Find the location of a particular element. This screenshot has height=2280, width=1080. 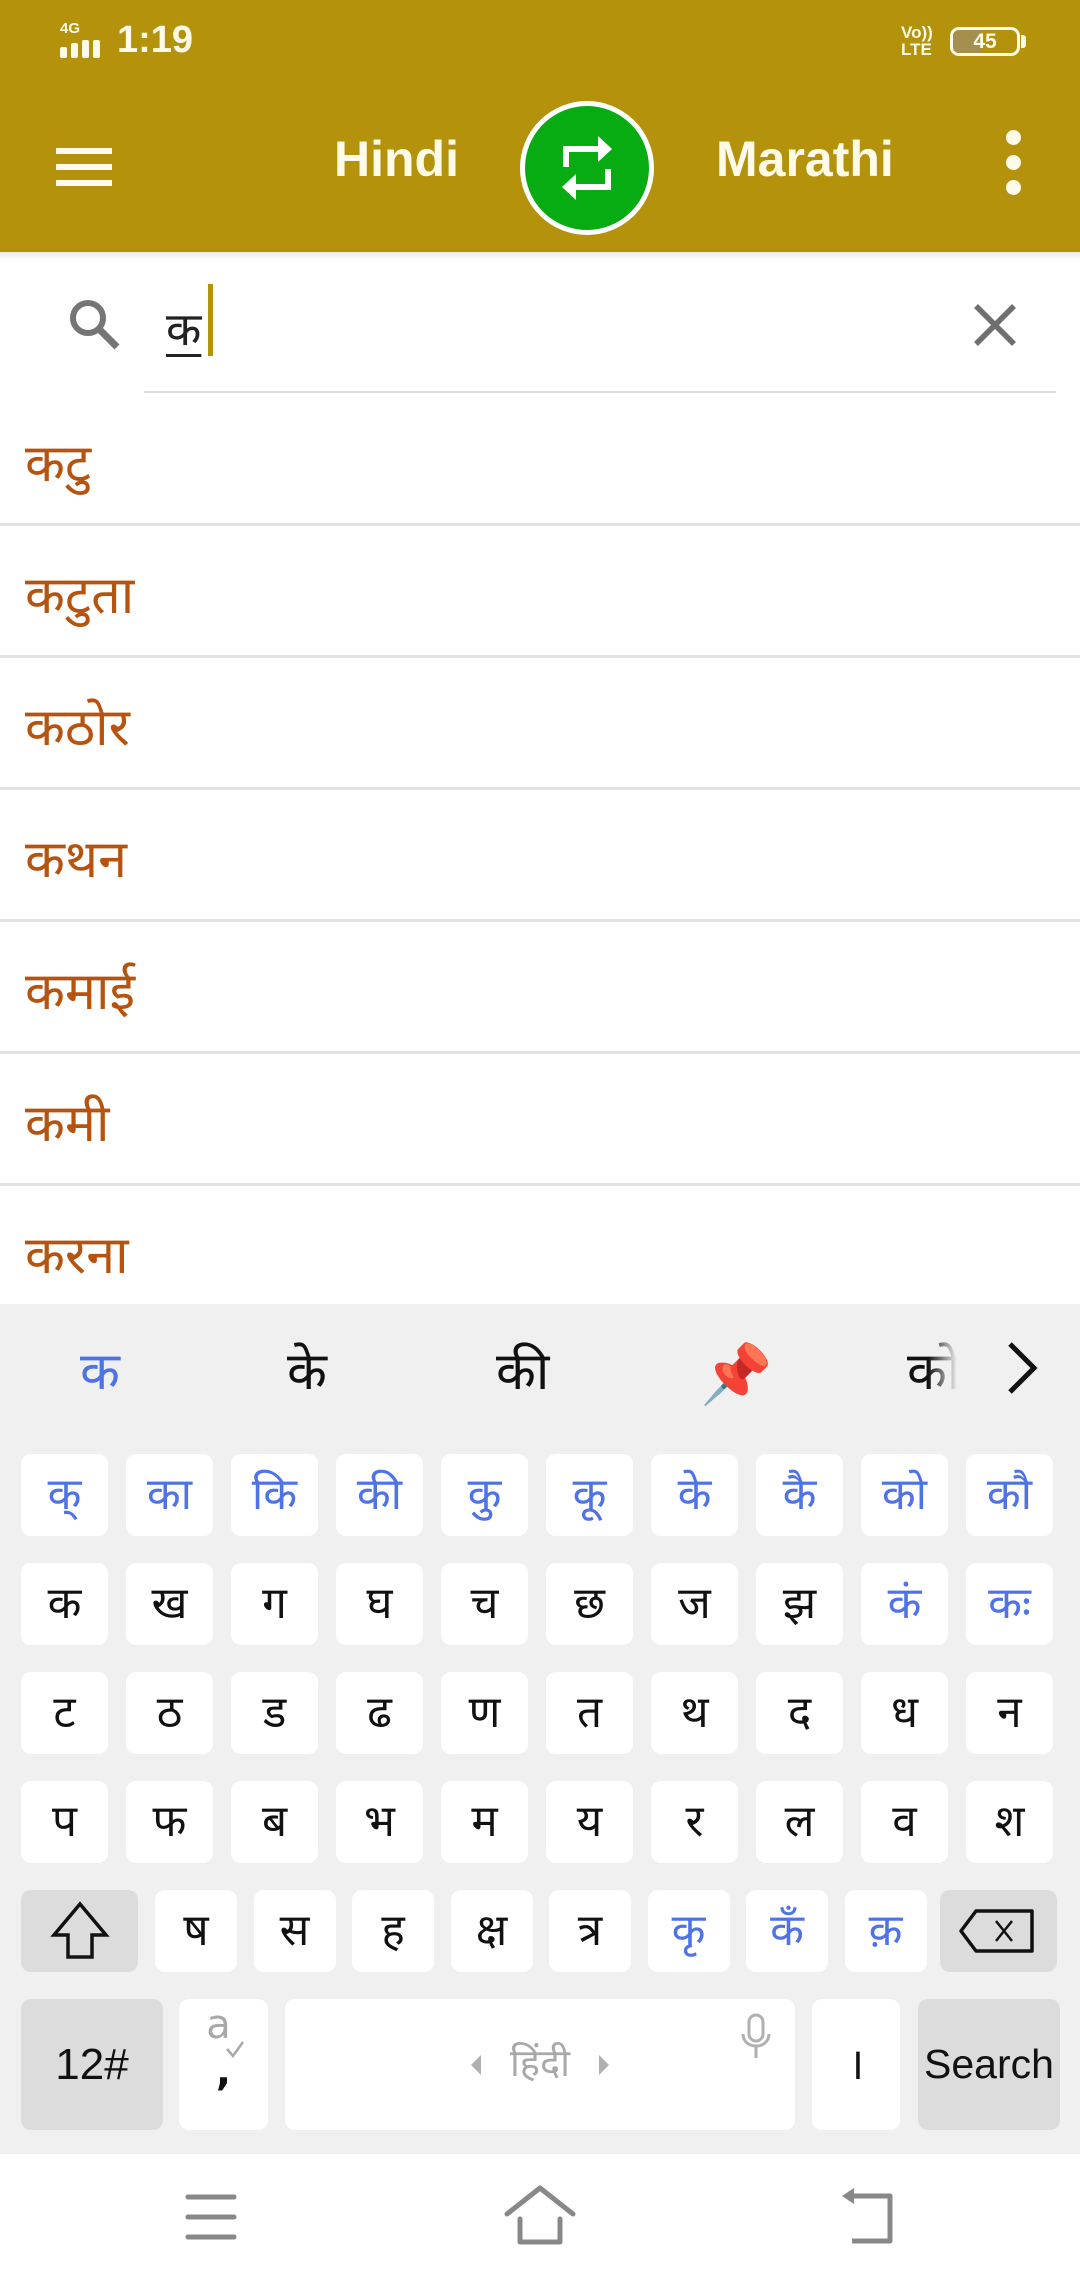

key-1-10: कौ is located at coordinates (1009, 1495).